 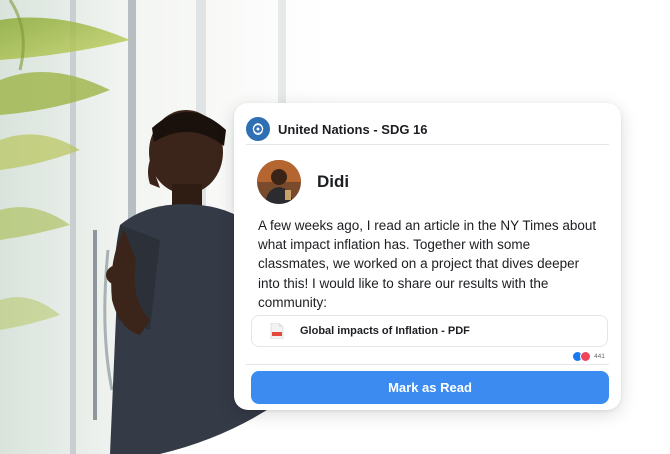 What do you see at coordinates (385, 331) in the screenshot?
I see `attachment-label: Global impacts of Inflation - PDF` at bounding box center [385, 331].